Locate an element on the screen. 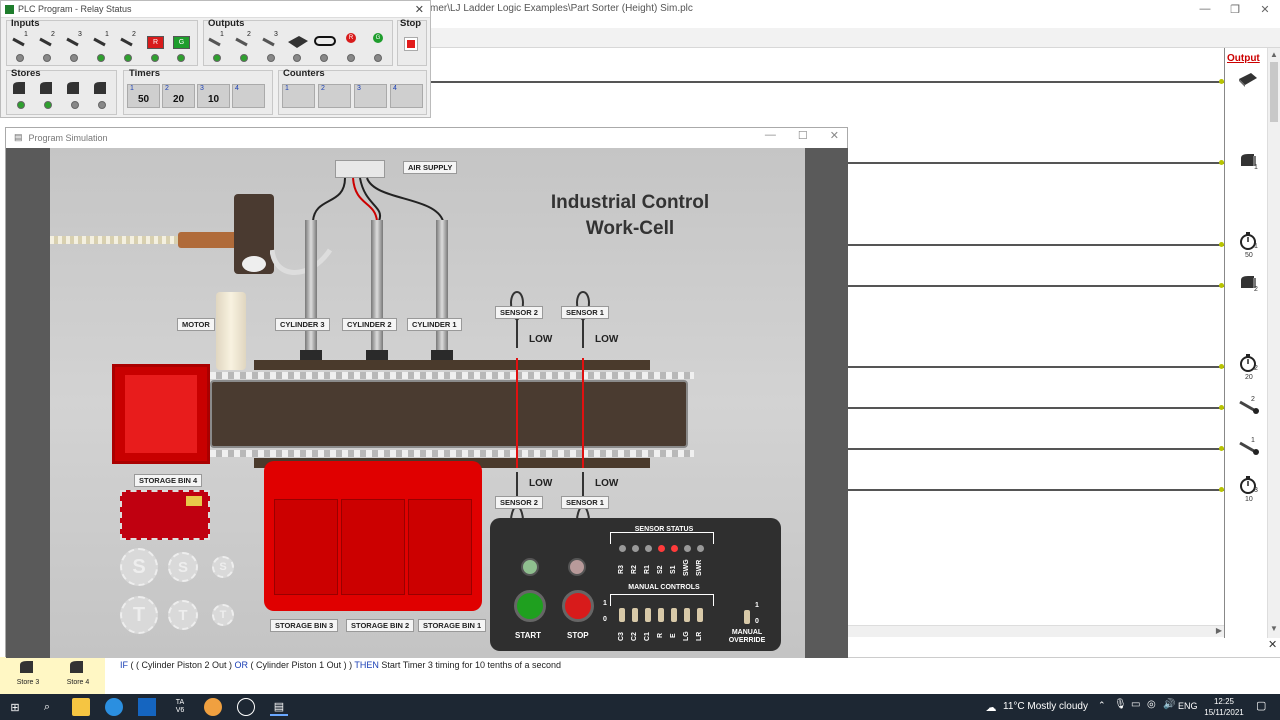 The image size is (1280, 720). tall-part-button-small: T is located at coordinates (223, 615).